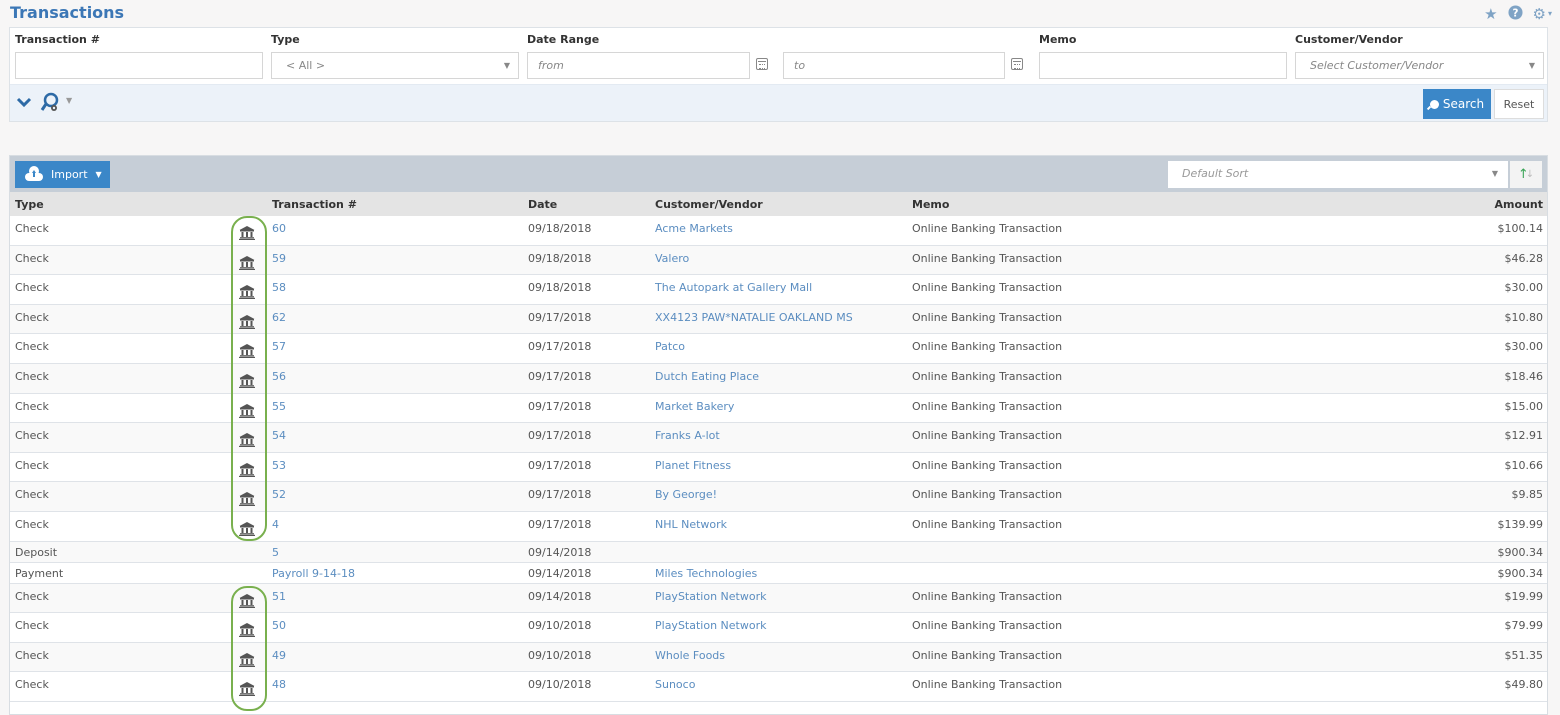 The width and height of the screenshot is (1560, 715). I want to click on transaction-no-link: 51, so click(279, 596).